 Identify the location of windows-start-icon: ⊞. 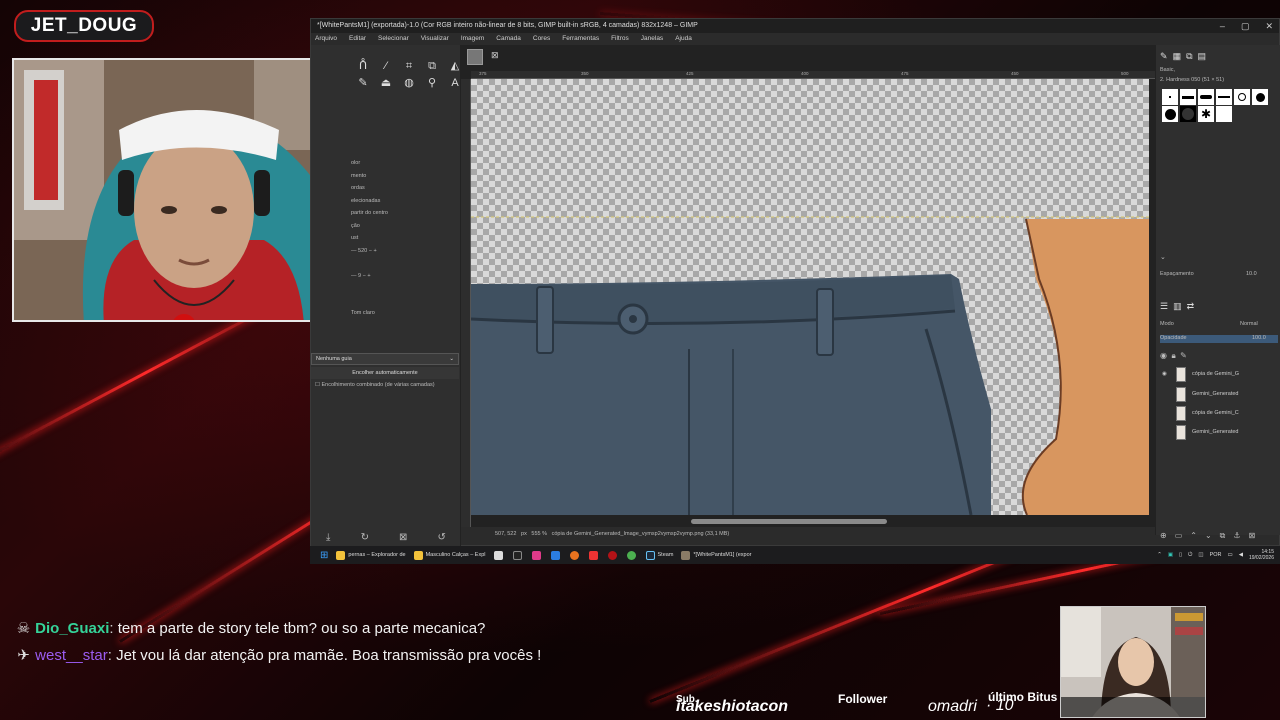
(324, 555).